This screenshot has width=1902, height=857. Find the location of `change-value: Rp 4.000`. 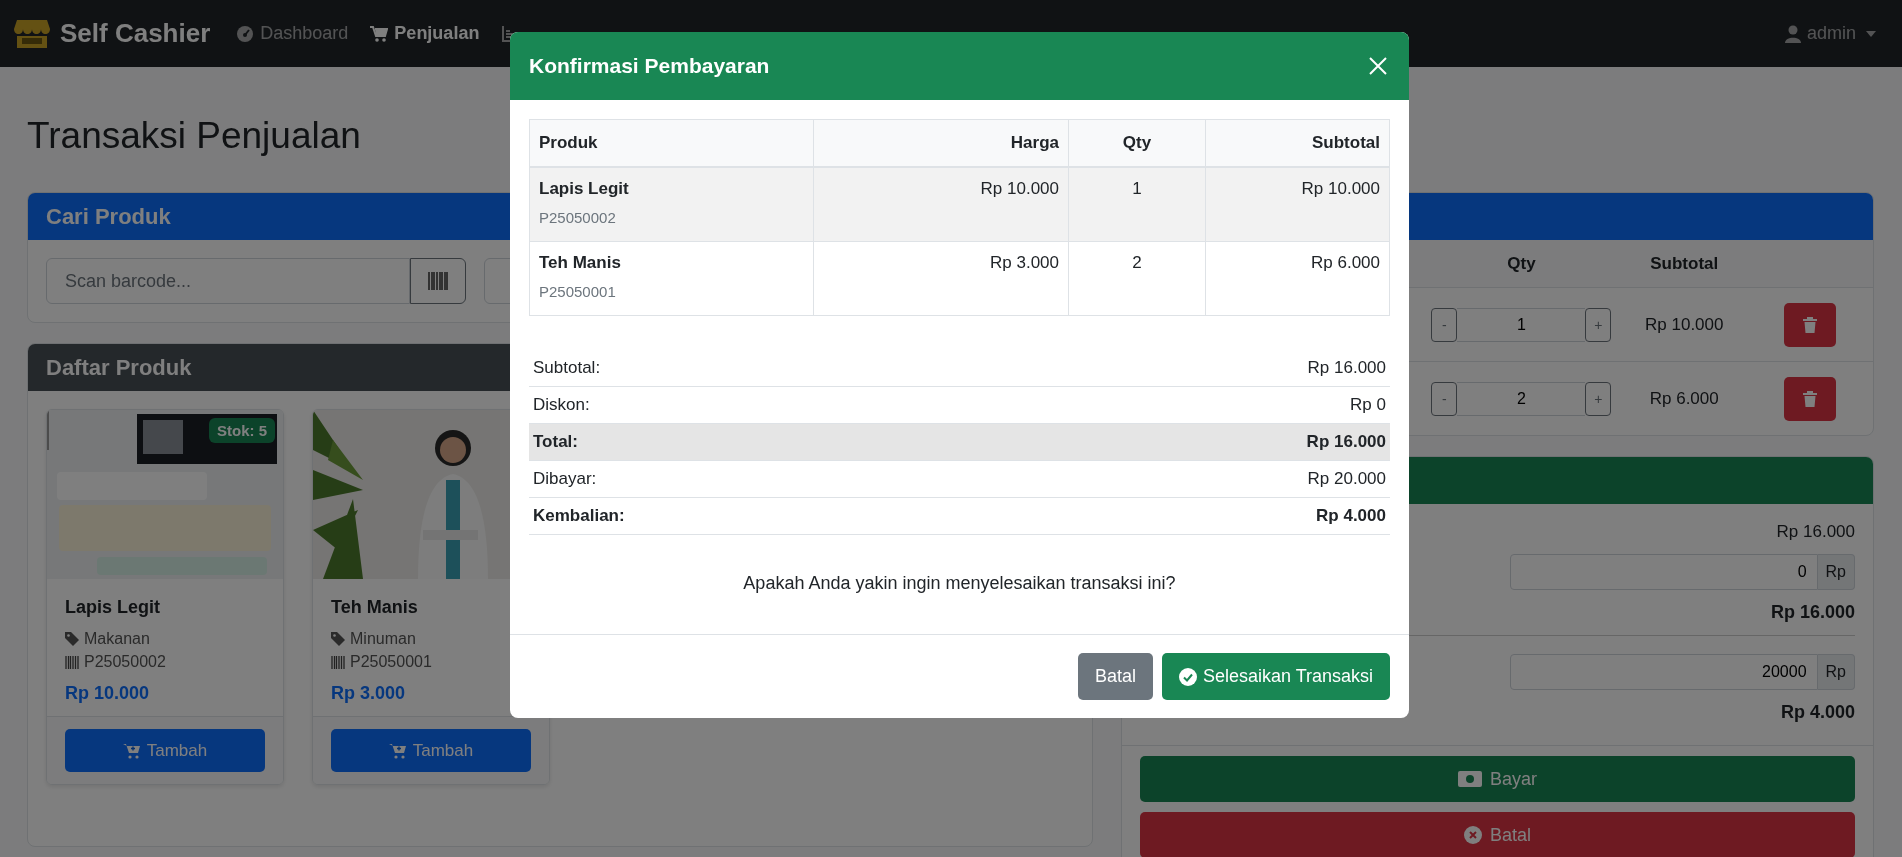

change-value: Rp 4.000 is located at coordinates (1817, 712).